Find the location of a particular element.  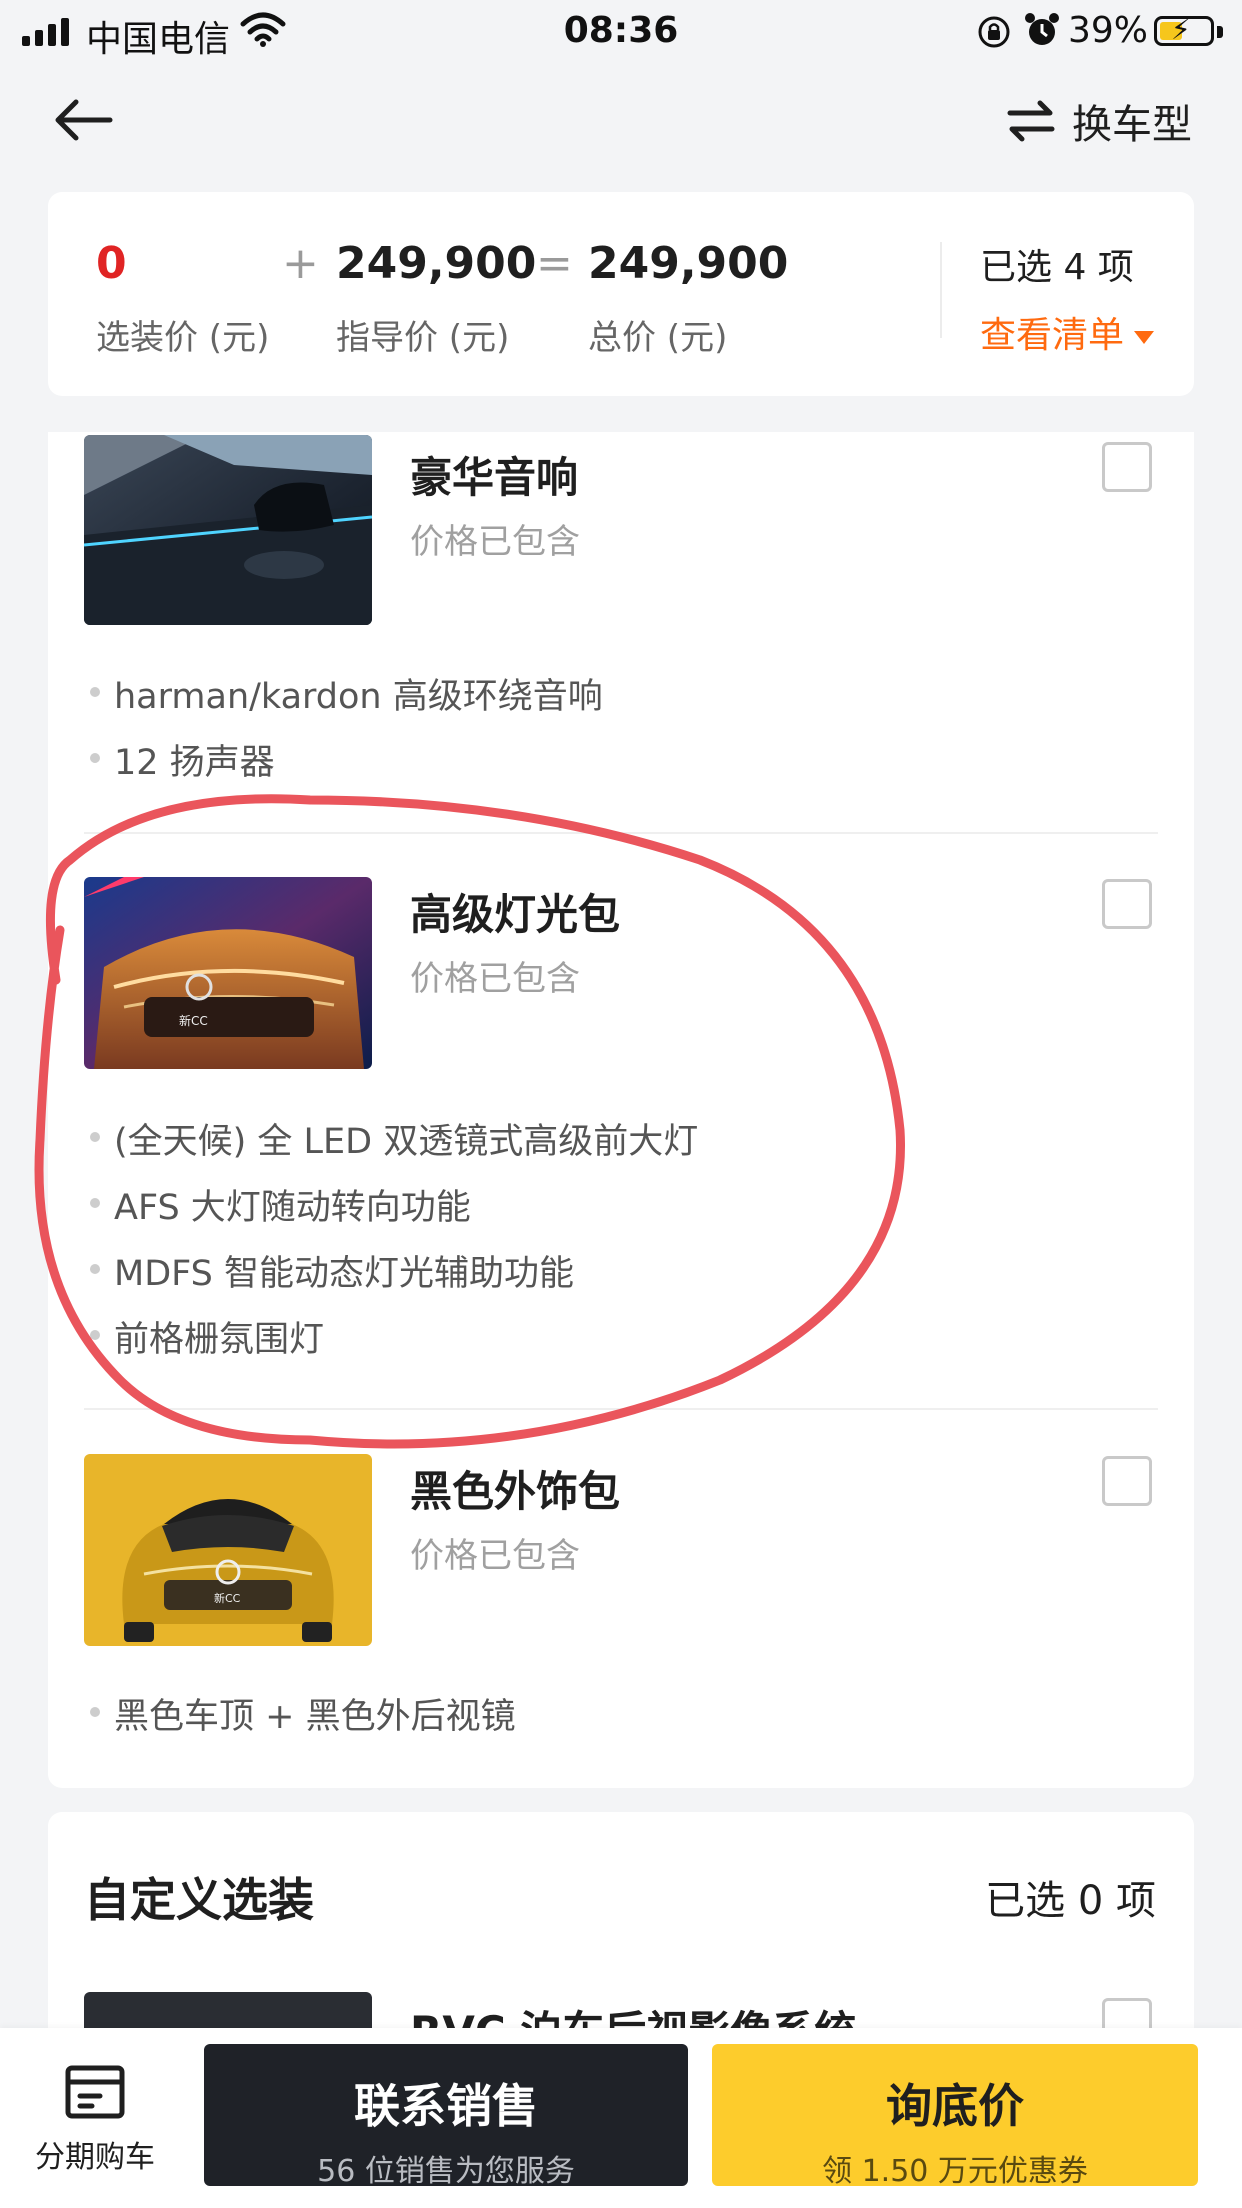

summary-divider is located at coordinates (941, 290).